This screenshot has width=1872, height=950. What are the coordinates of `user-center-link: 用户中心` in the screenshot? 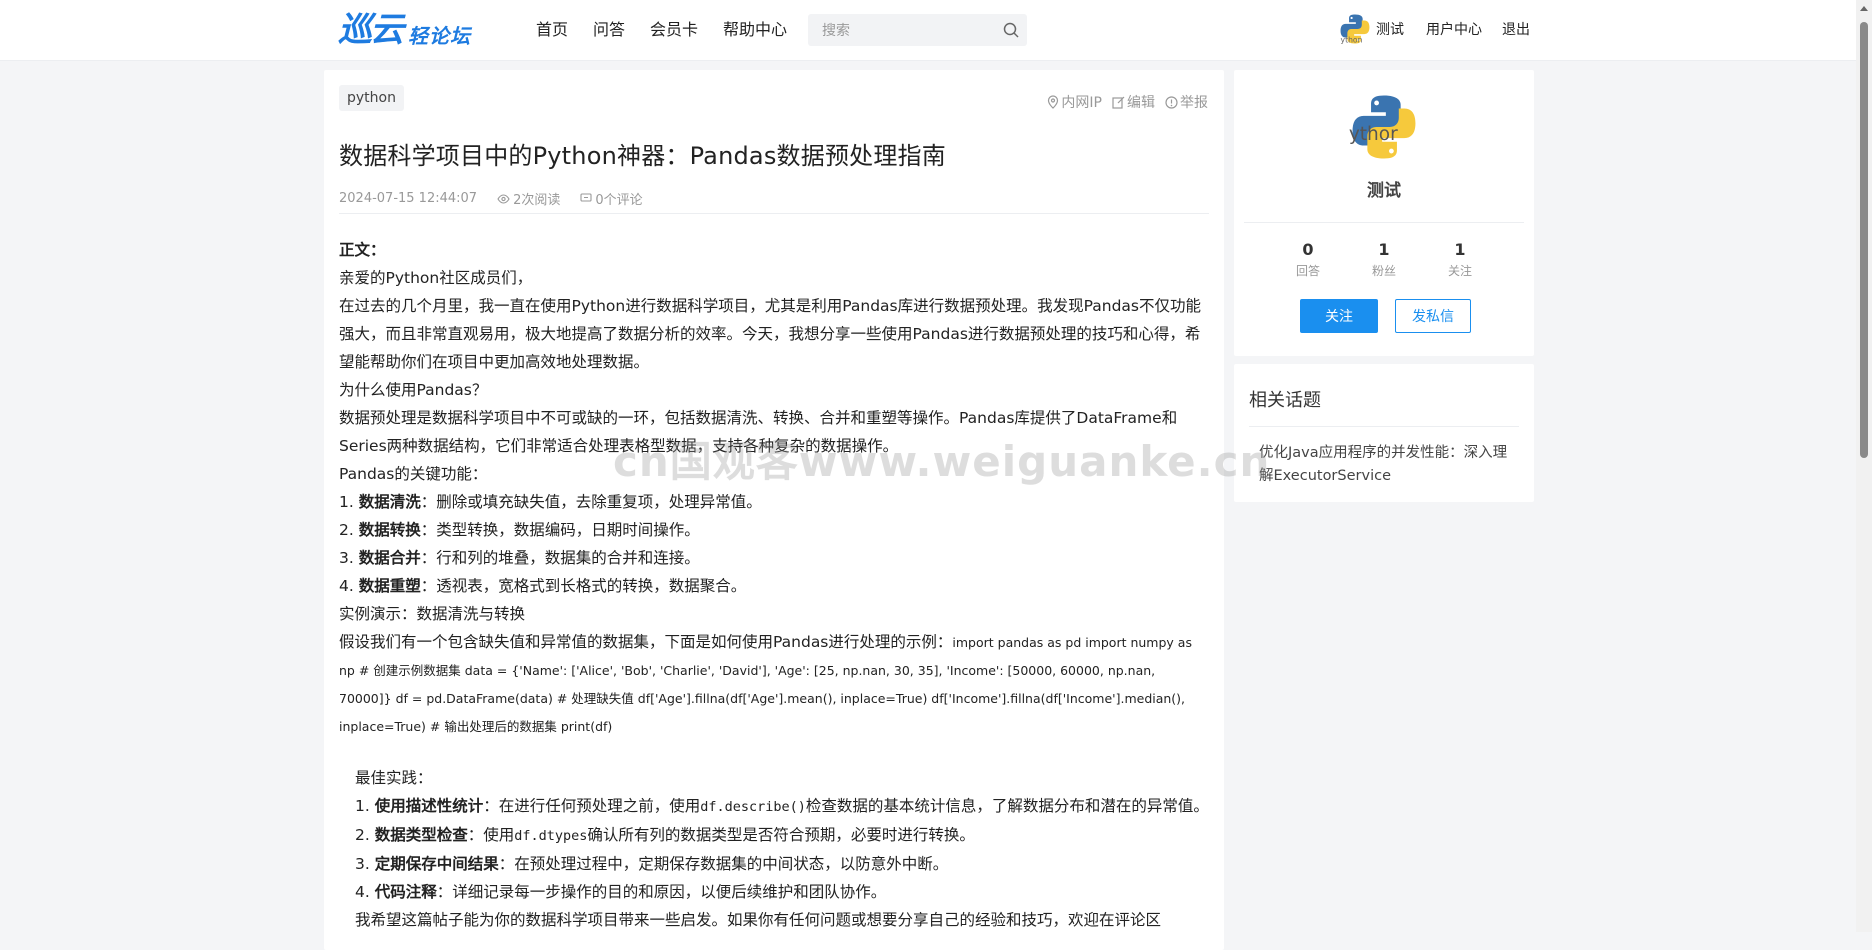 It's located at (1454, 29).